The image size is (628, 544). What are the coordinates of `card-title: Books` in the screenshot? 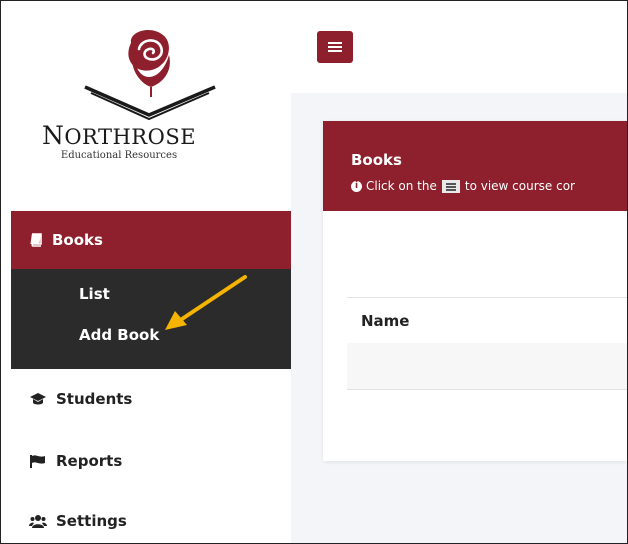 It's located at (376, 160).